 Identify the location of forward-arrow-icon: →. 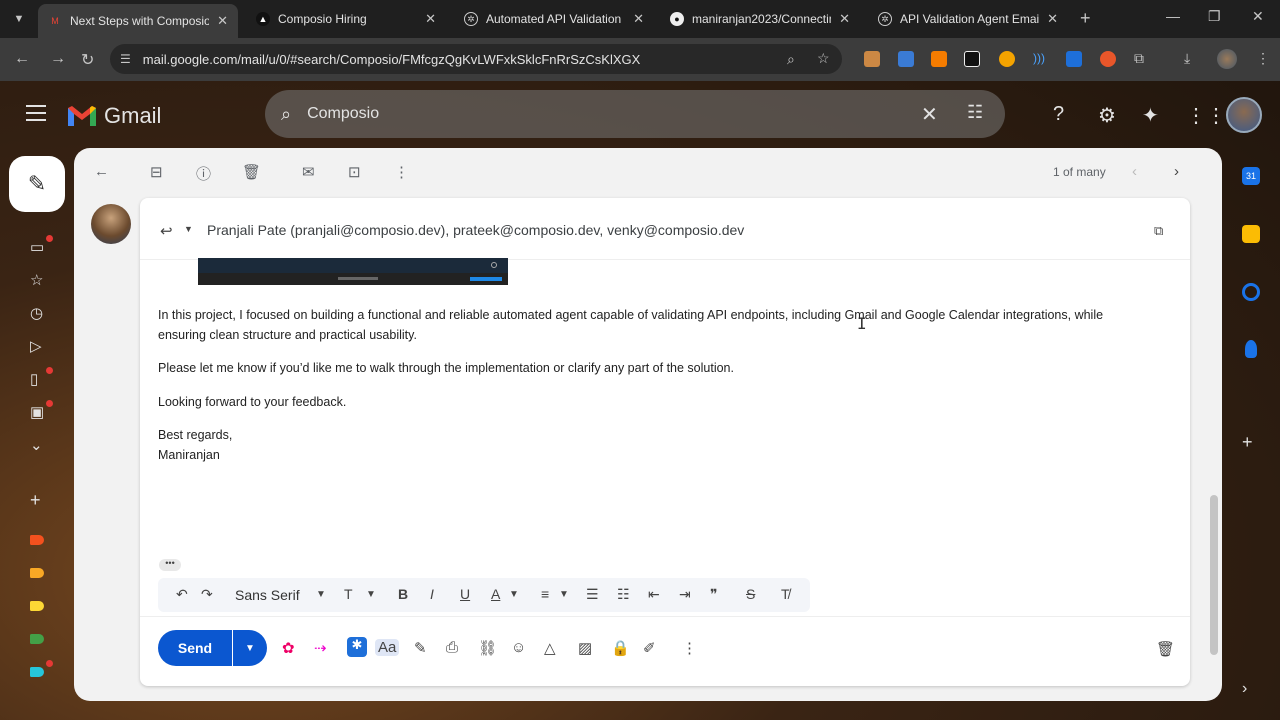
(58, 59).